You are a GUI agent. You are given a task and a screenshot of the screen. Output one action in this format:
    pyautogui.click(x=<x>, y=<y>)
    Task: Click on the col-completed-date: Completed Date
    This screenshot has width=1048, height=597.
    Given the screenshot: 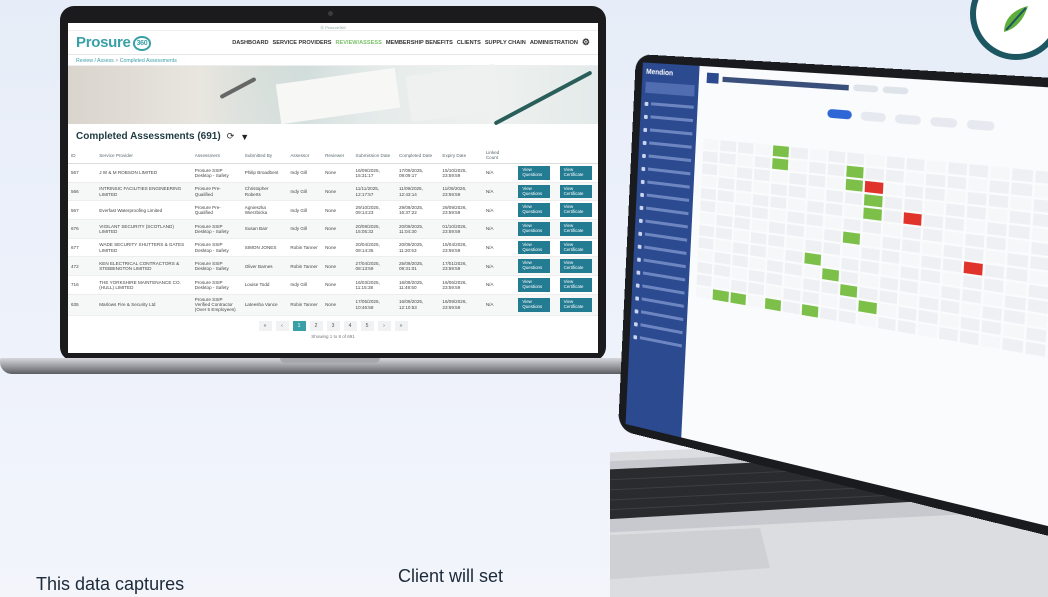 What is the action you would take?
    pyautogui.click(x=417, y=155)
    